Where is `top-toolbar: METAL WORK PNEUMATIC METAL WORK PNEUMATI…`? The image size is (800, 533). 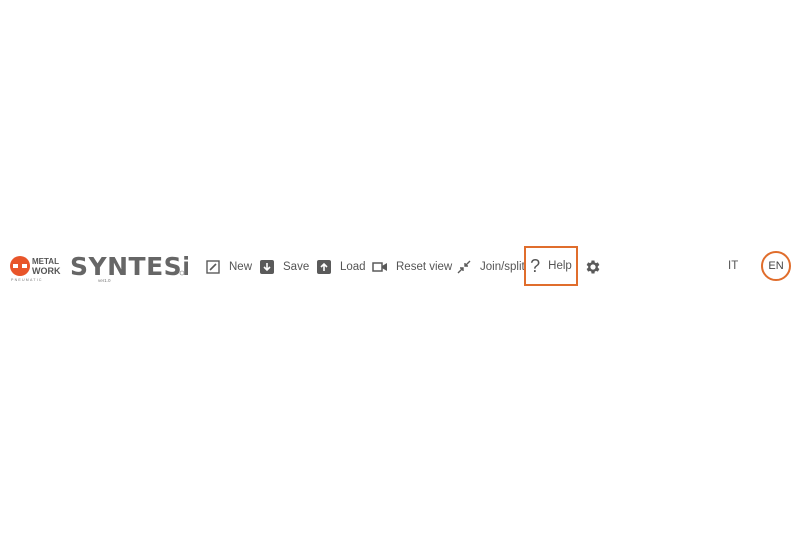 top-toolbar: METAL WORK PNEUMATIC METAL WORK PNEUMATI… is located at coordinates (400, 267).